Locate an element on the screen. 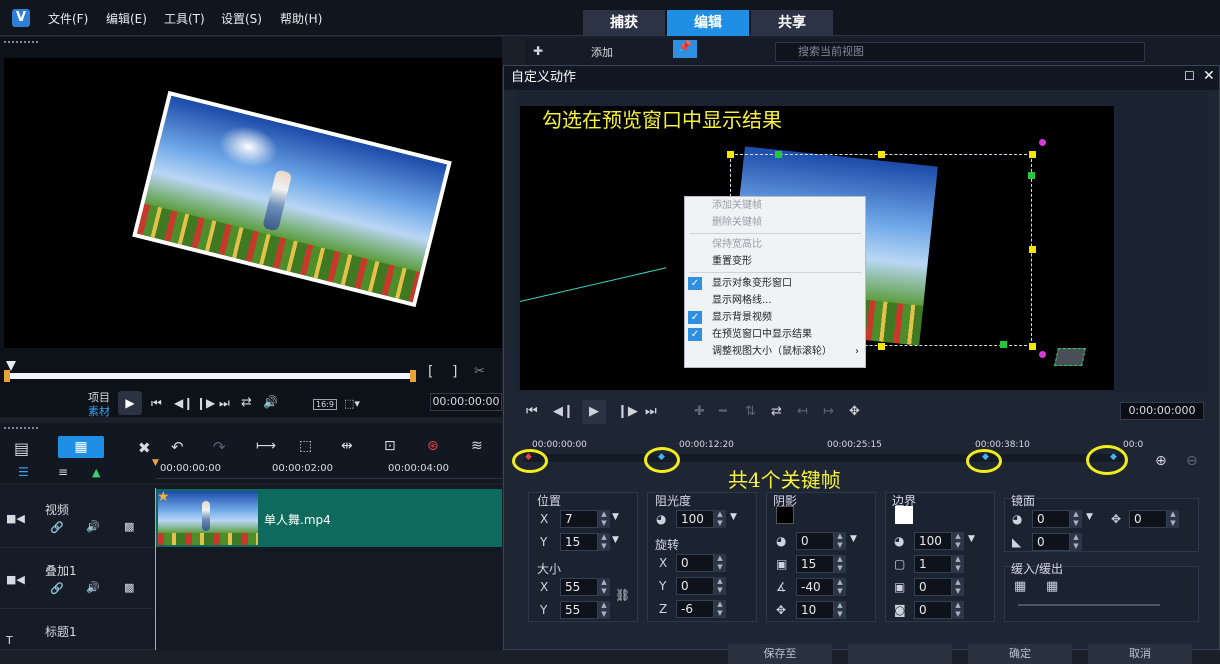 The image size is (1220, 664). trim-in-marker is located at coordinates (7, 376).